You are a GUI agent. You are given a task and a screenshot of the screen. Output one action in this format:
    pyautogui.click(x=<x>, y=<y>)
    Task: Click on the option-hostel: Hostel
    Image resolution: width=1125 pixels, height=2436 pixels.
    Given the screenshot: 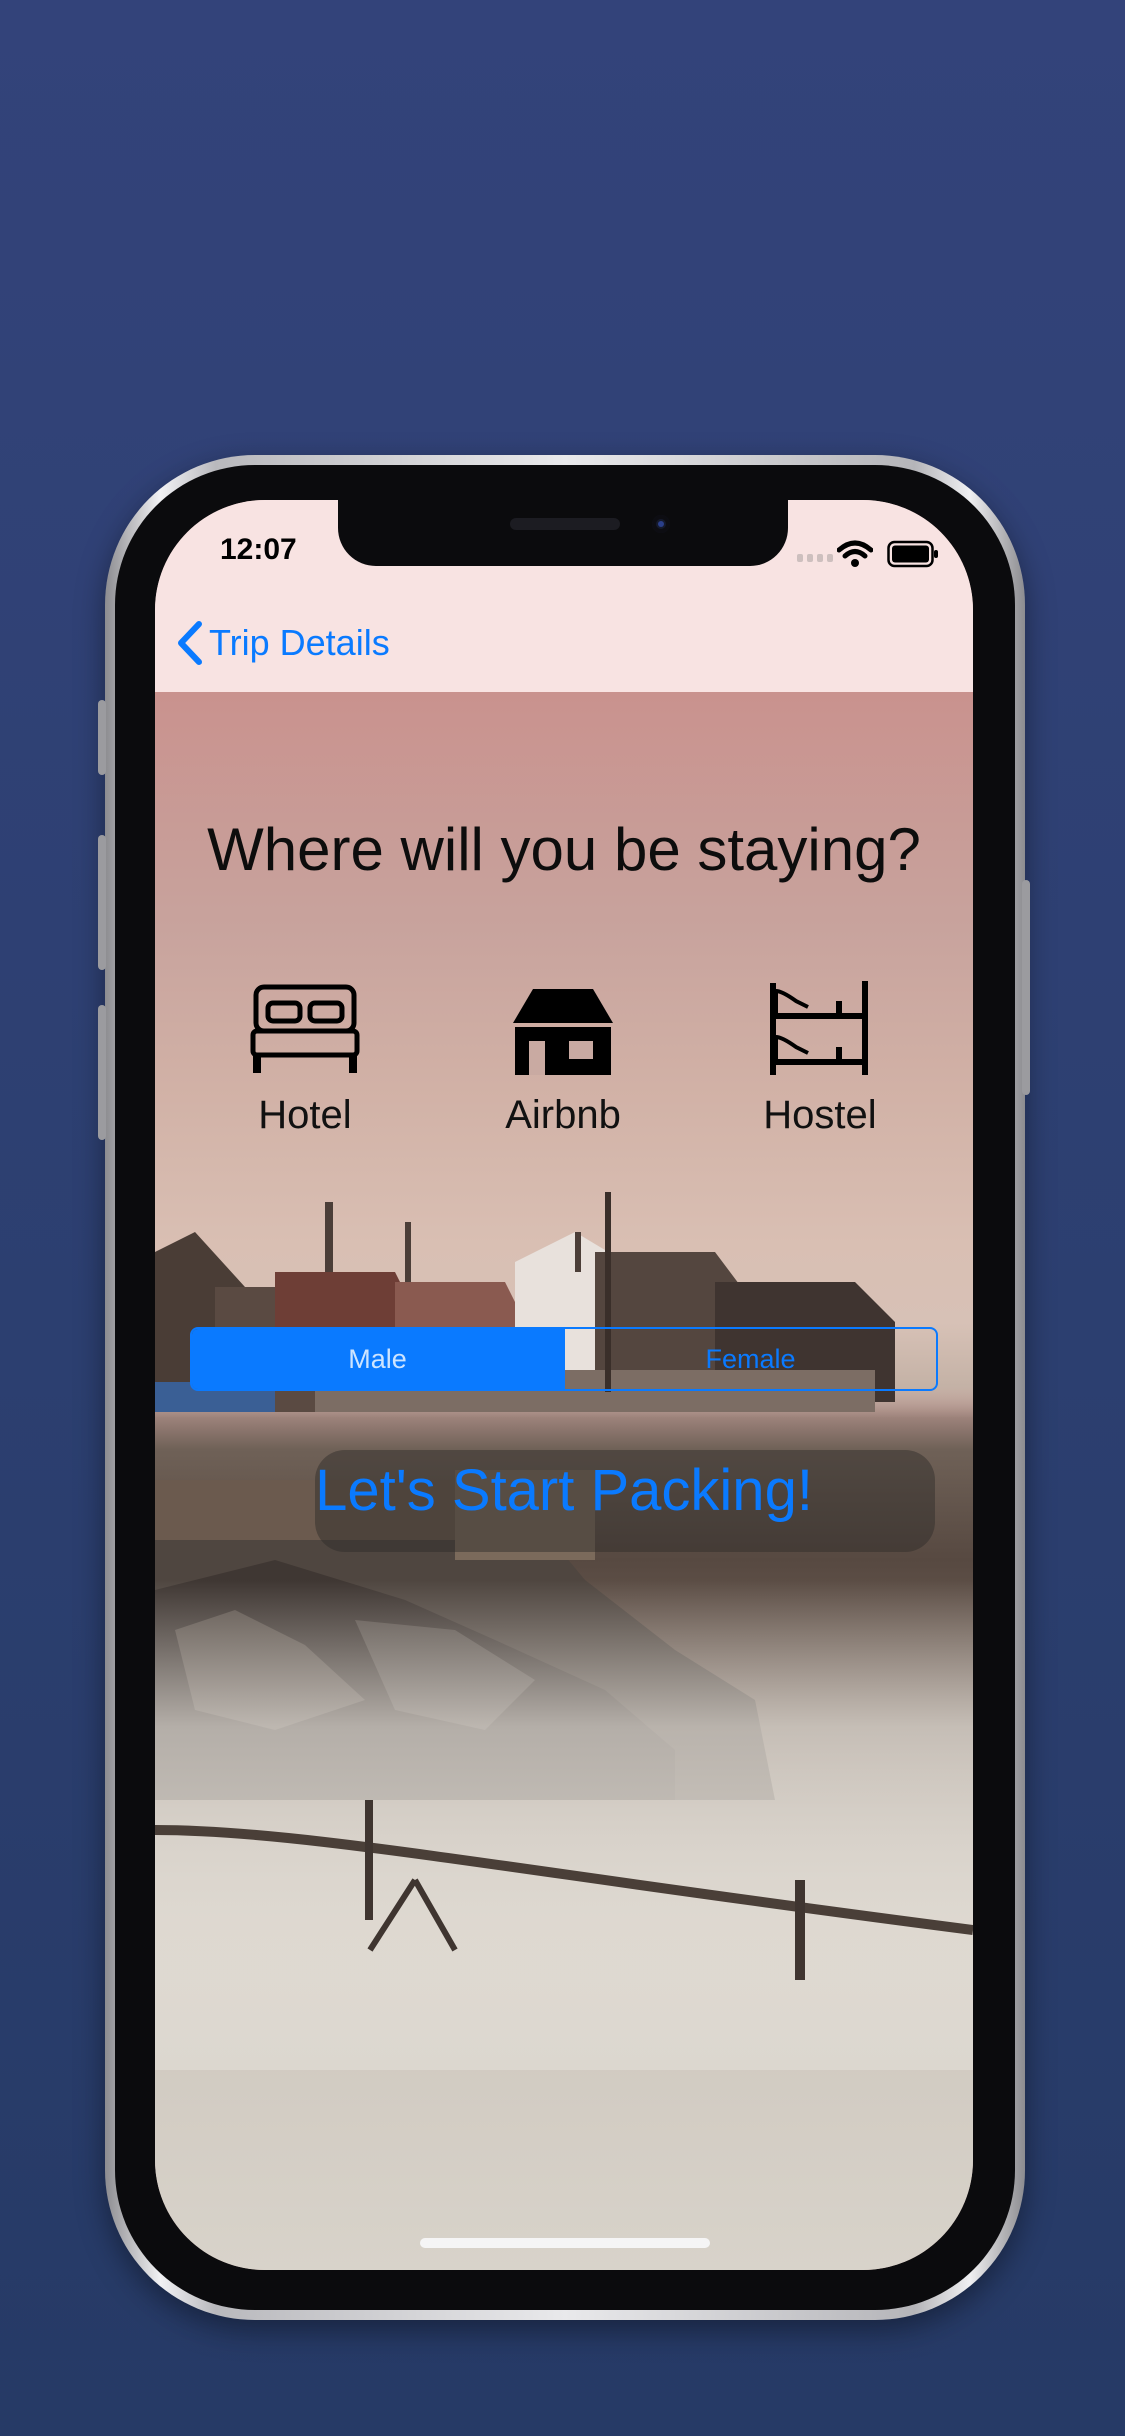 What is the action you would take?
    pyautogui.click(x=820, y=1051)
    